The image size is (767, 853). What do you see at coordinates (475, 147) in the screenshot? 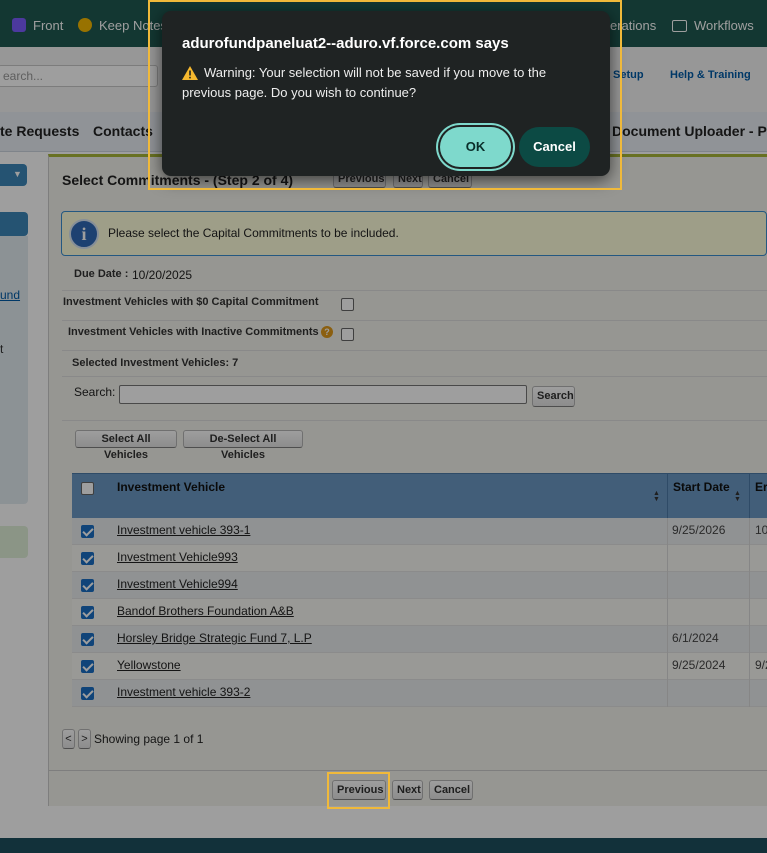
I see `dialog-ok-button: OK` at bounding box center [475, 147].